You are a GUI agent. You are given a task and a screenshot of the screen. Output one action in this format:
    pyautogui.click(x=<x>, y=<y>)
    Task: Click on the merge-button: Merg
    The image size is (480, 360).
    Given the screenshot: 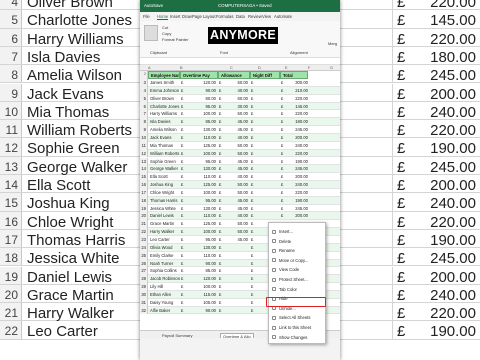 What is the action you would take?
    pyautogui.click(x=332, y=43)
    